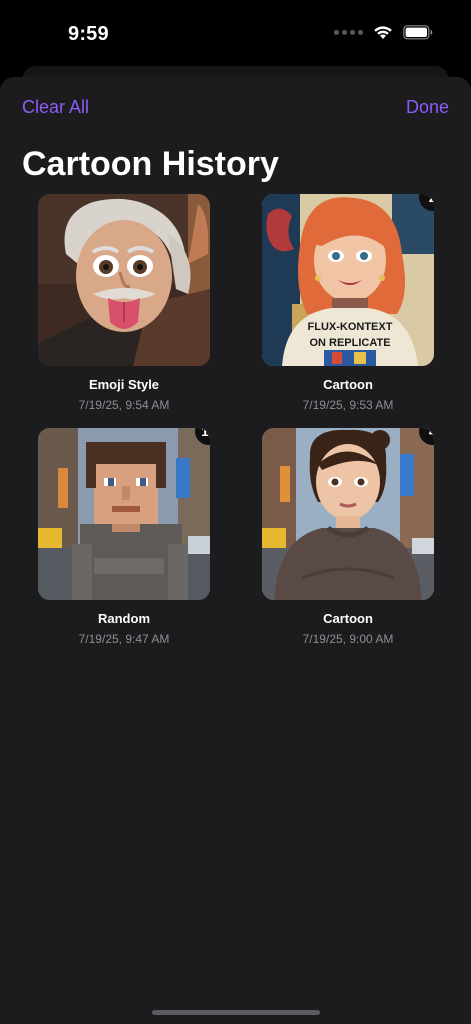 This screenshot has width=471, height=1024. I want to click on status-icons, so click(383, 32).